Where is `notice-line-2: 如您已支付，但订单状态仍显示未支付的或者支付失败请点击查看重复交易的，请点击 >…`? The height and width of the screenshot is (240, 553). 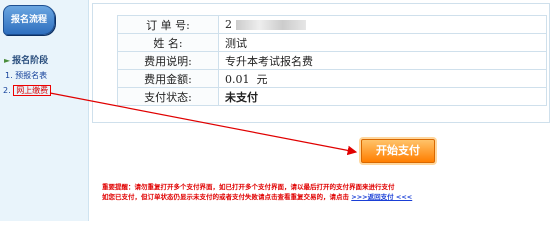 notice-line-2: 如您已支付，但订单状态仍显示未支付的或者支付失败请点击查看重复交易的，请点击 >… is located at coordinates (322, 197).